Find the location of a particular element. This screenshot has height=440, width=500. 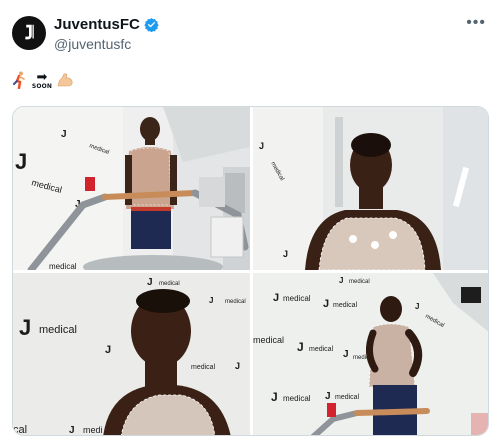

display-name: JuventusFC is located at coordinates (97, 24).